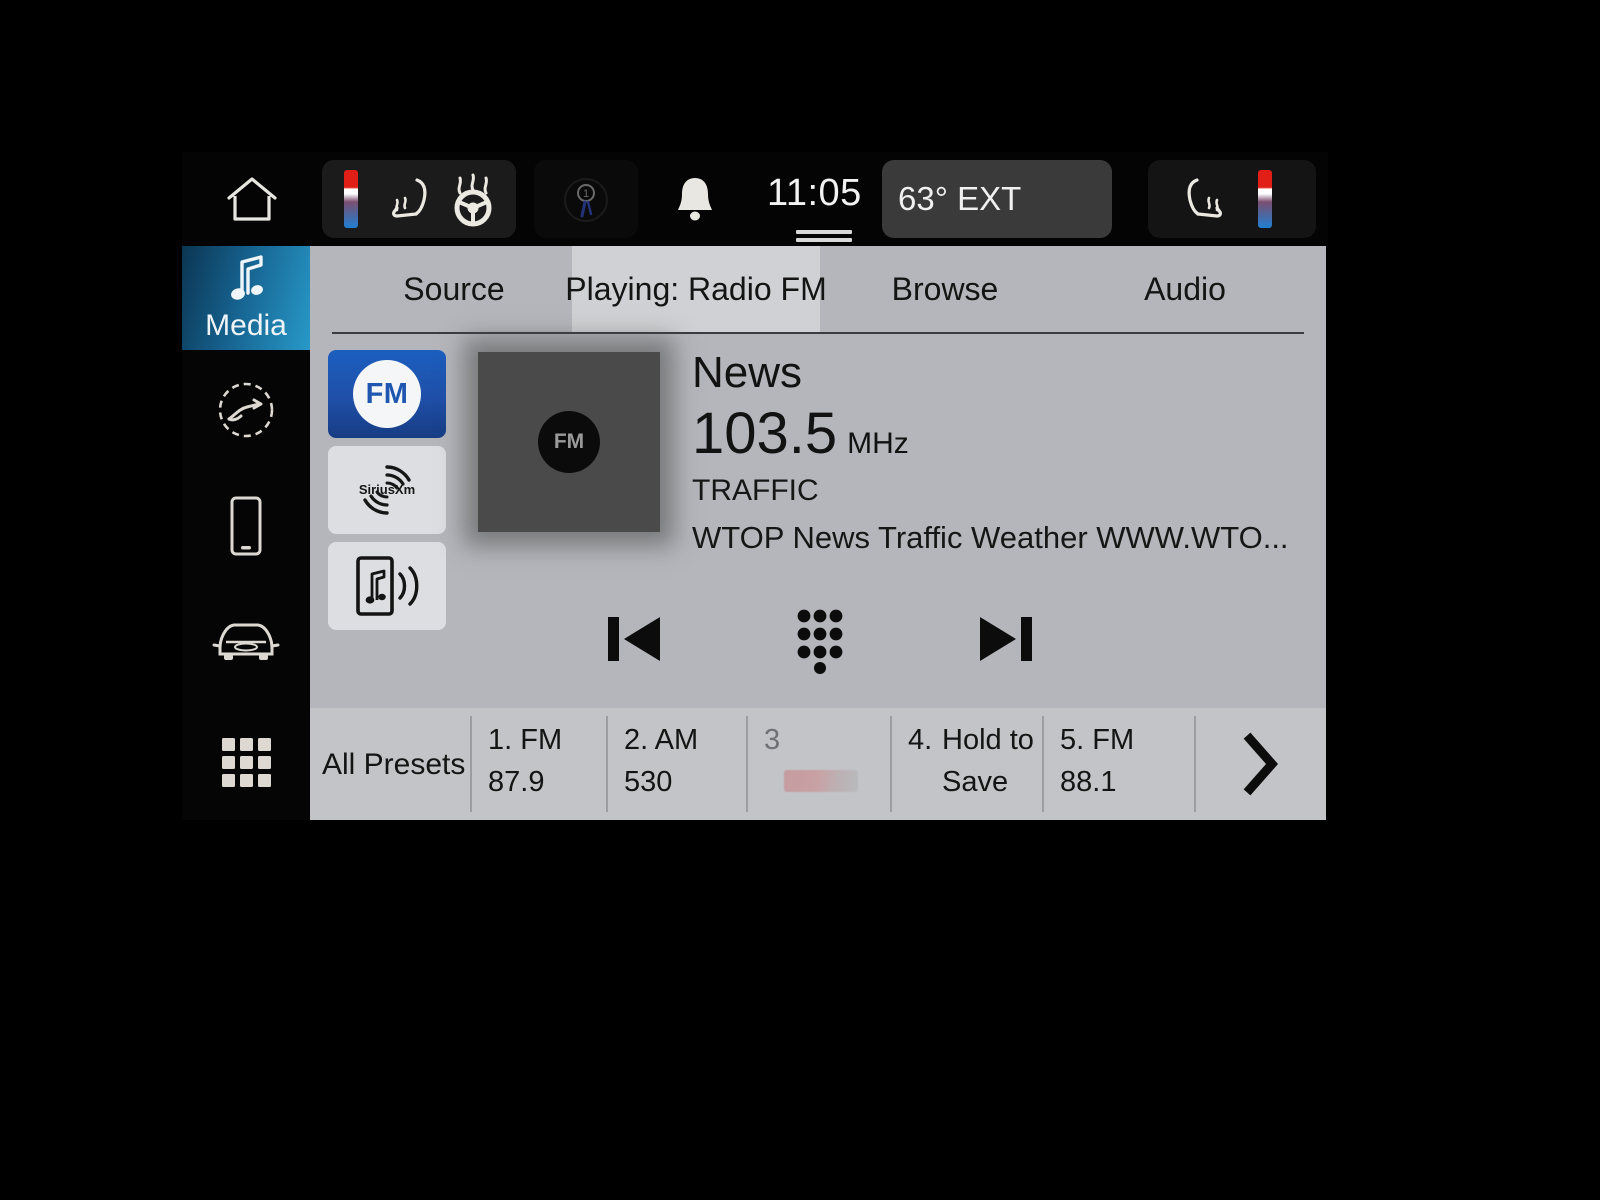 The height and width of the screenshot is (1200, 1600). I want to click on preset-3: 3, so click(818, 764).